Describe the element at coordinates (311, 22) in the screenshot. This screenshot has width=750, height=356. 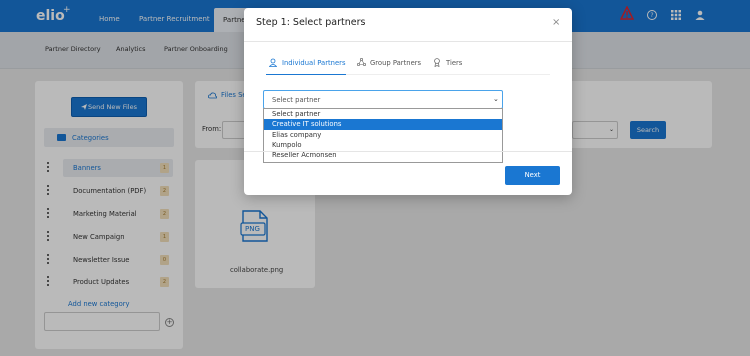
I see `modal-title: Step 1: Select partners` at that location.